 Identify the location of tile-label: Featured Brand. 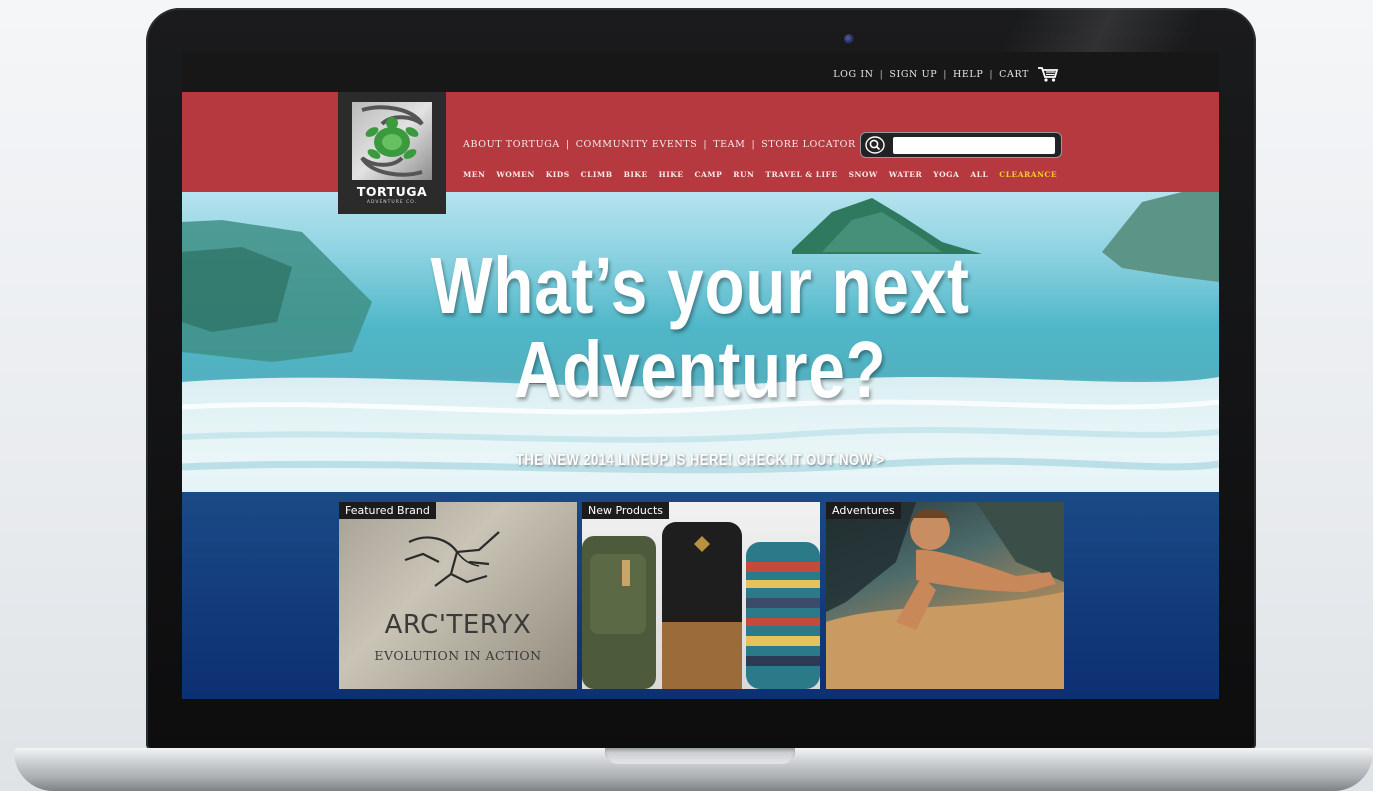
(387, 510).